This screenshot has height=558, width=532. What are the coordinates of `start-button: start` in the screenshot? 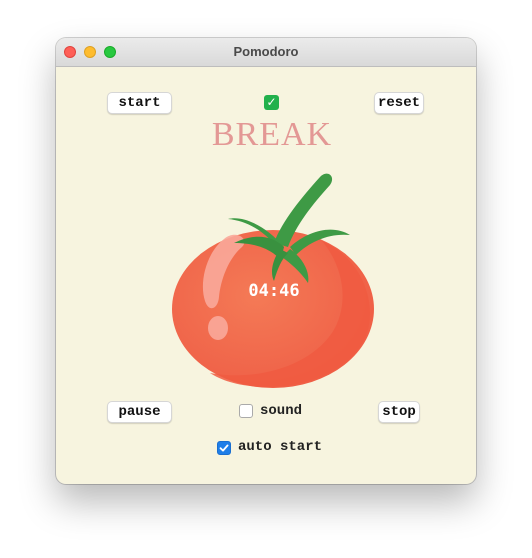 It's located at (139, 103).